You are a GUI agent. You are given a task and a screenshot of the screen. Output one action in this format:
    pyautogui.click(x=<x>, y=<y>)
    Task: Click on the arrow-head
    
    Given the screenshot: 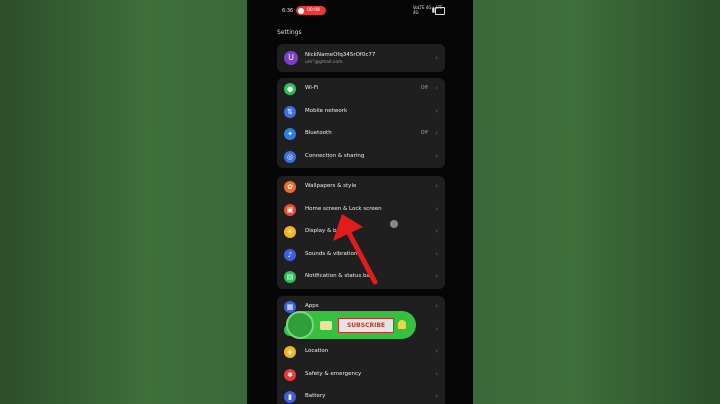 What is the action you would take?
    pyautogui.click(x=348, y=227)
    